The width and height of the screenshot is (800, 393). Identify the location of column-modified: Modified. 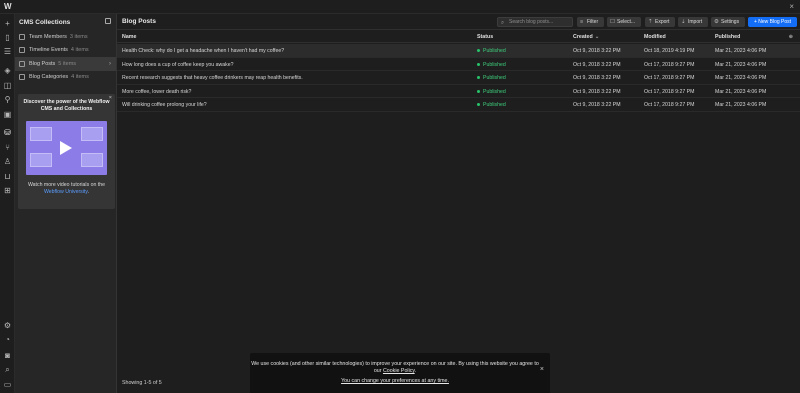
(655, 37).